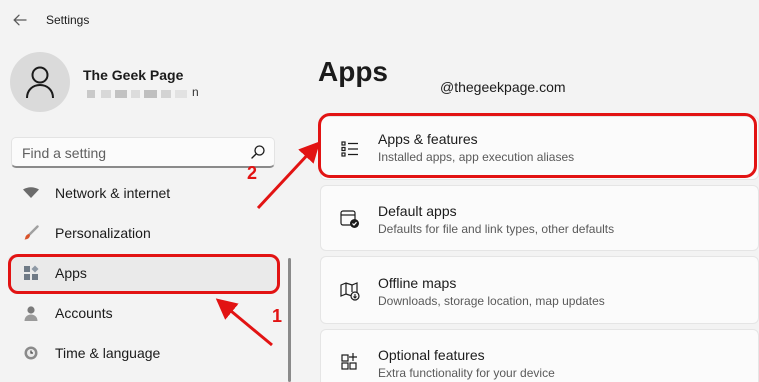 The height and width of the screenshot is (382, 759). I want to click on callout-step-2: 2, so click(252, 173).